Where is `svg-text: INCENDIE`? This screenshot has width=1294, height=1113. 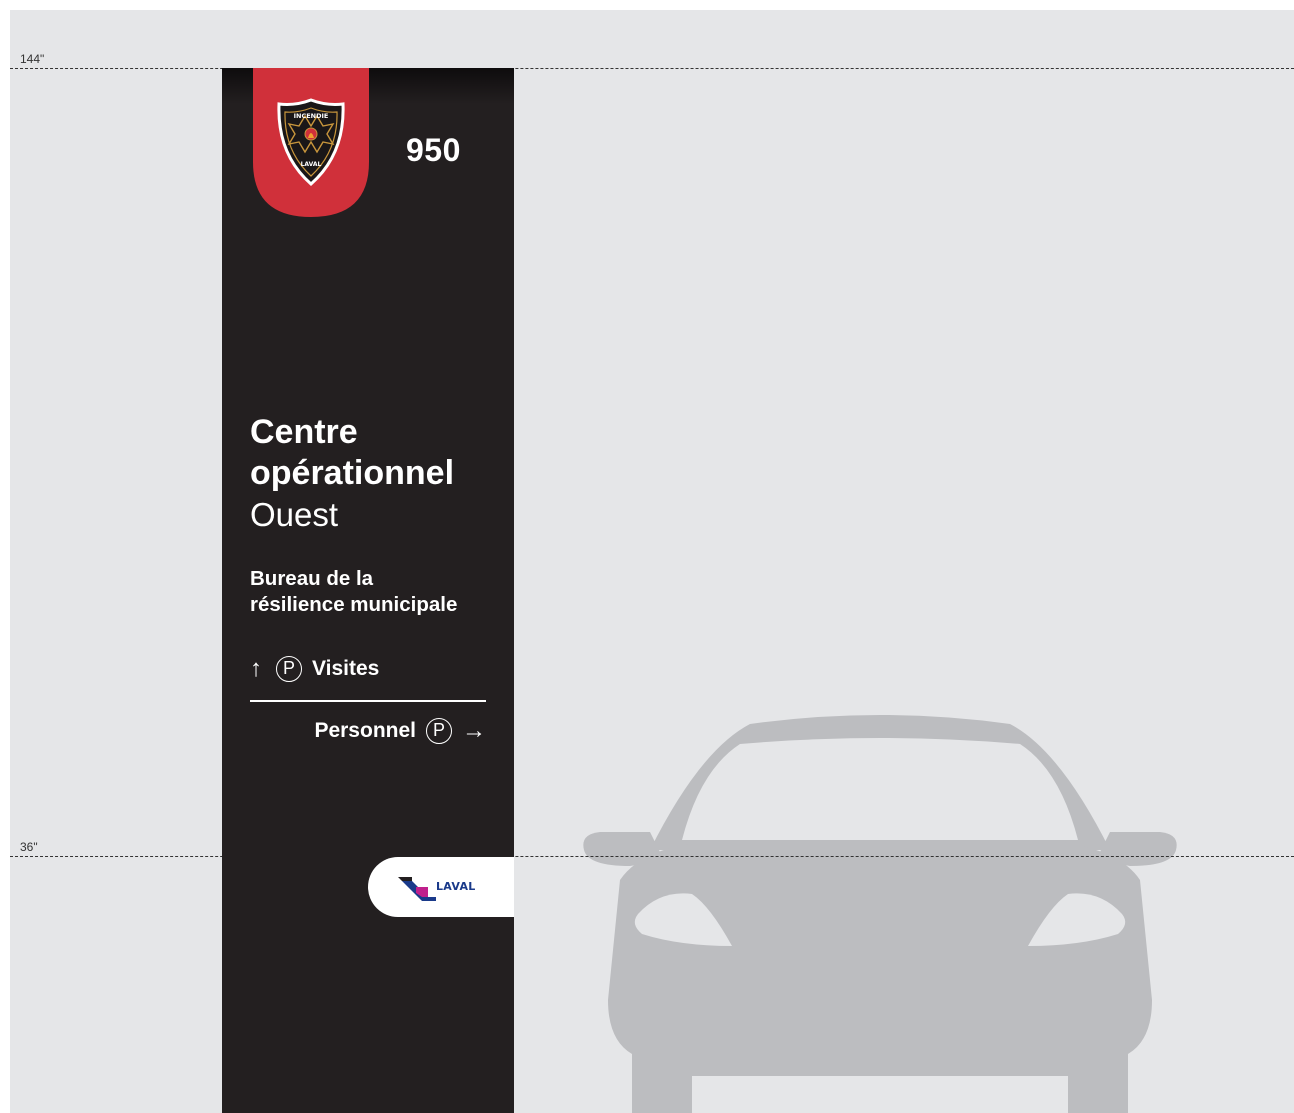 svg-text: INCENDIE is located at coordinates (311, 116).